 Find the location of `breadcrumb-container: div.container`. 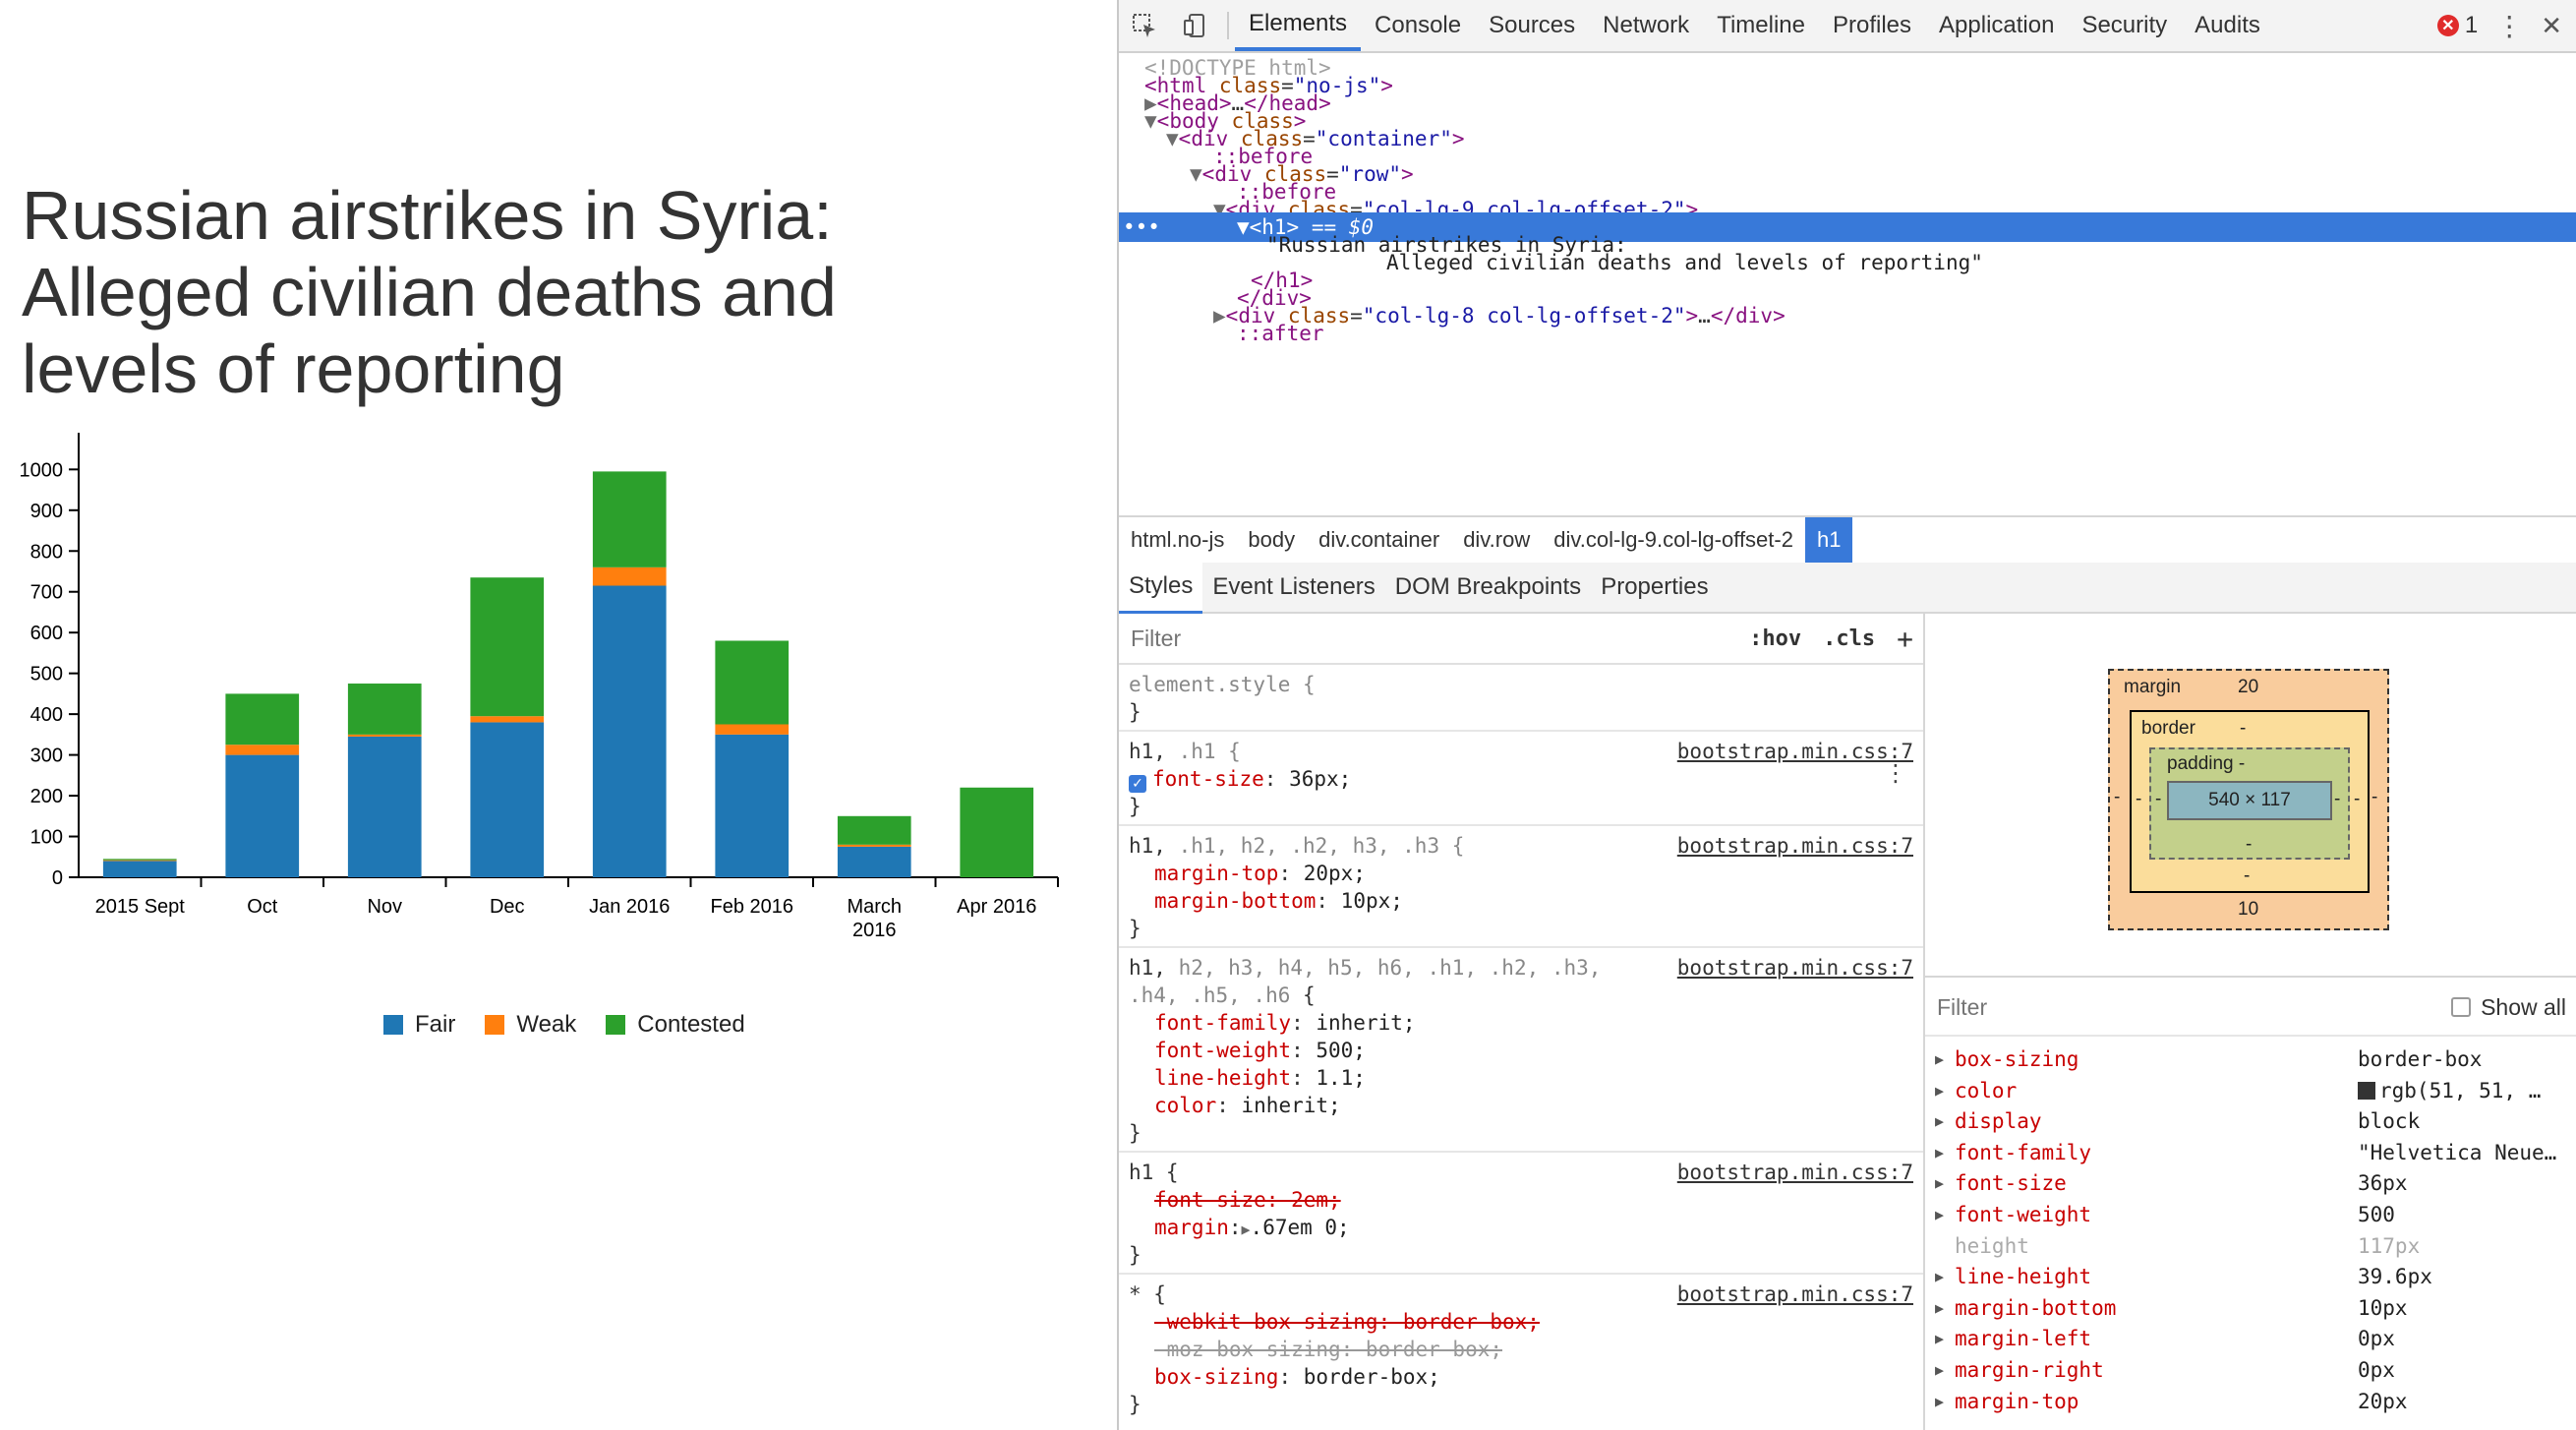

breadcrumb-container: div.container is located at coordinates (1379, 540).